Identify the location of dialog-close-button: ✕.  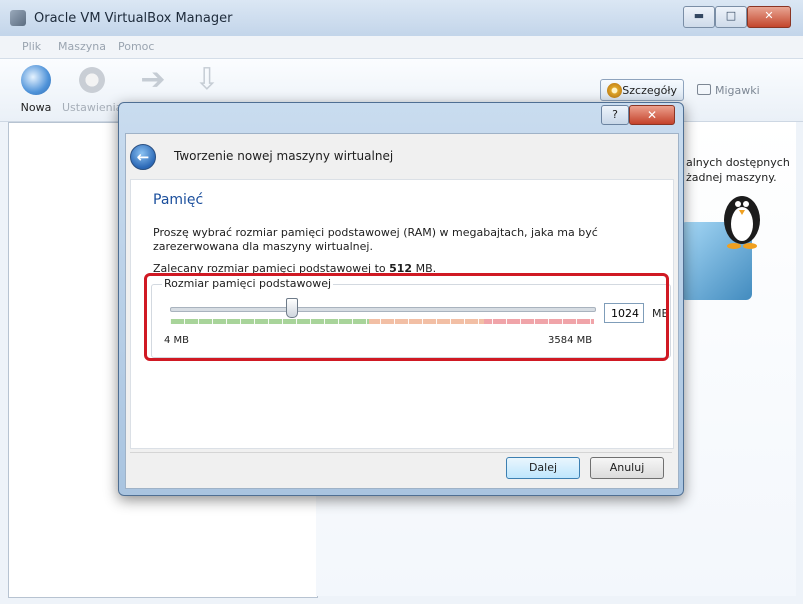
(652, 115).